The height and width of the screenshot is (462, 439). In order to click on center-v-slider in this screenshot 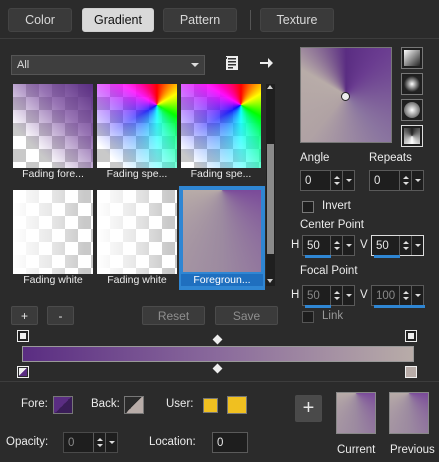, I will do `click(387, 256)`.